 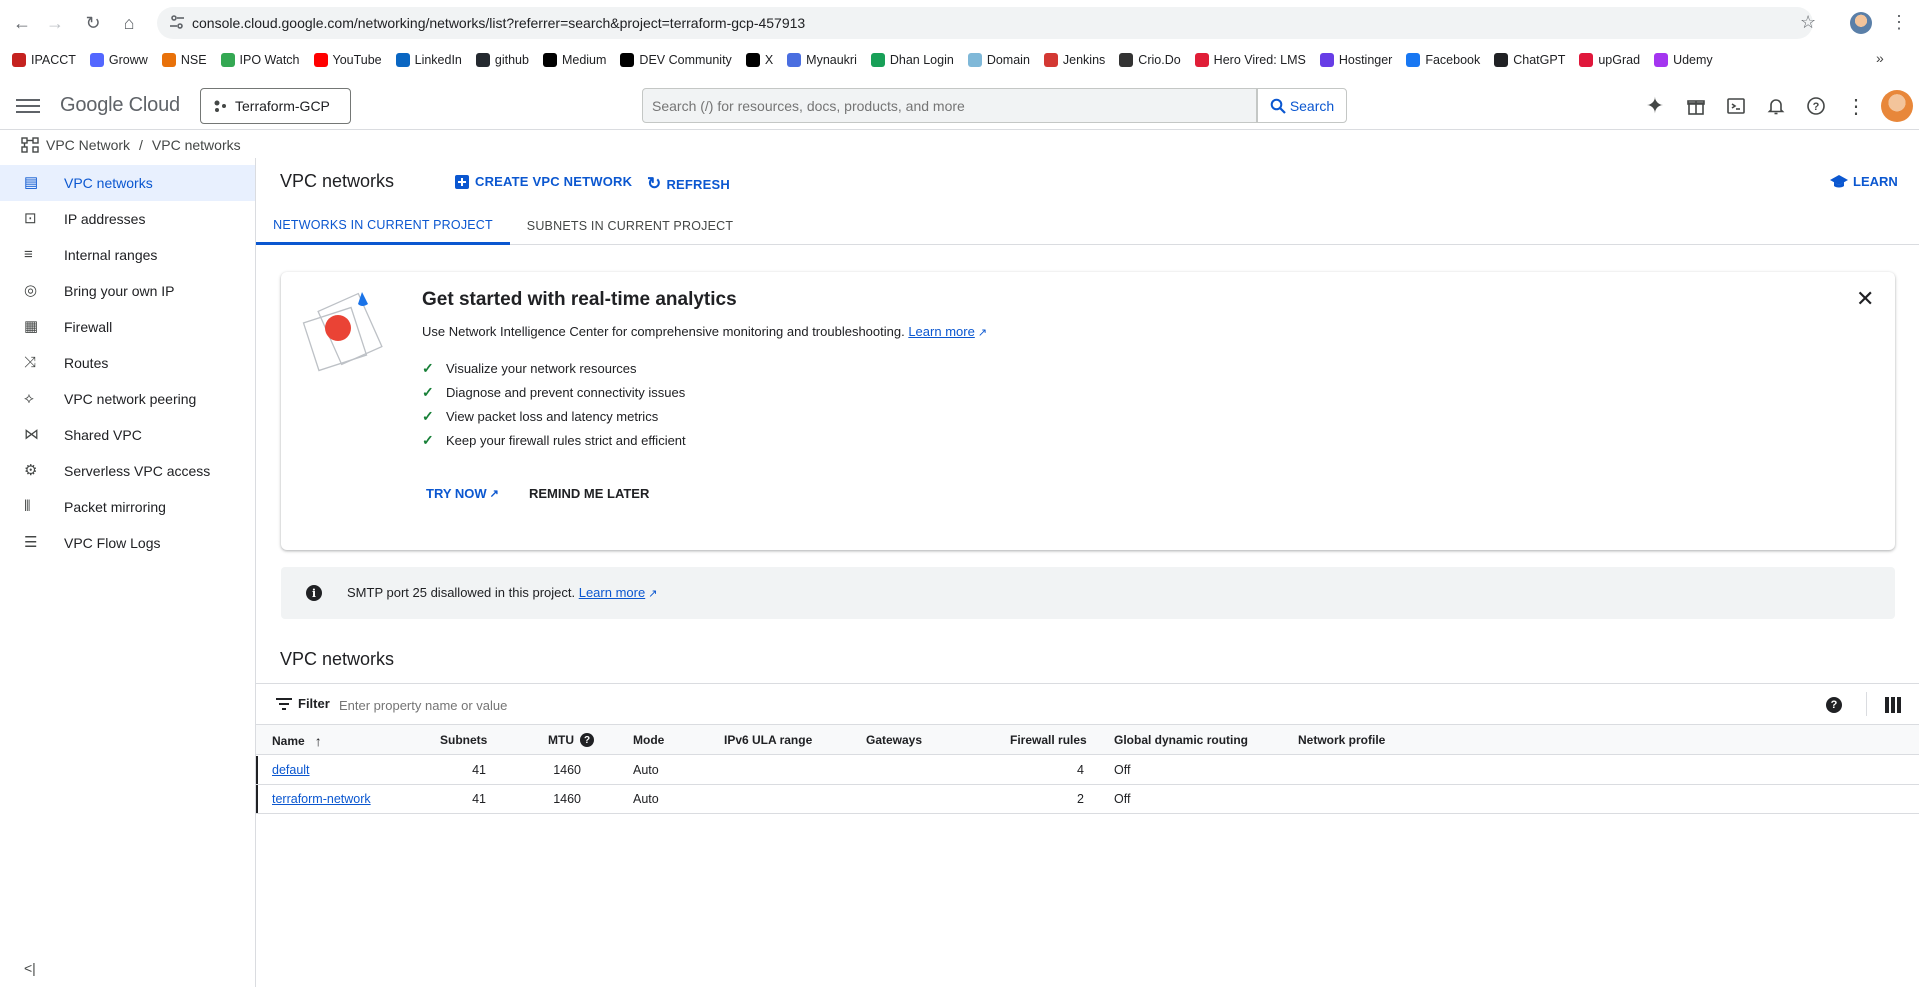 What do you see at coordinates (1355, 60) in the screenshot?
I see `bookmark-item: Hostinger` at bounding box center [1355, 60].